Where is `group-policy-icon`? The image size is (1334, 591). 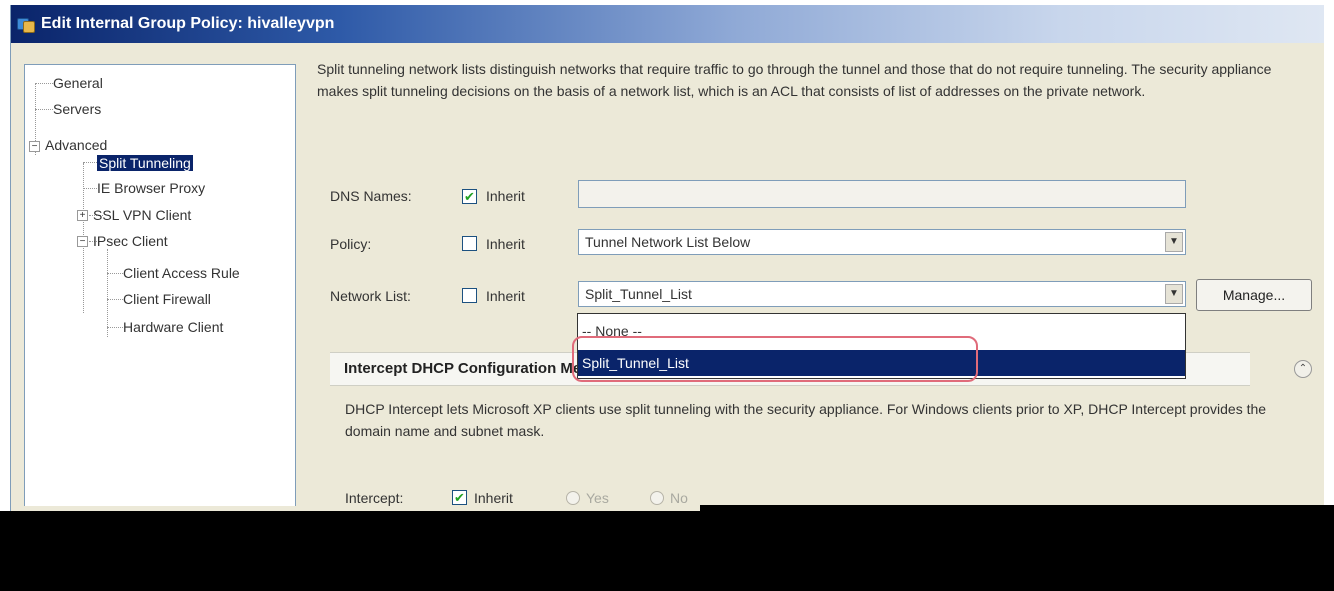
group-policy-icon is located at coordinates (26, 24).